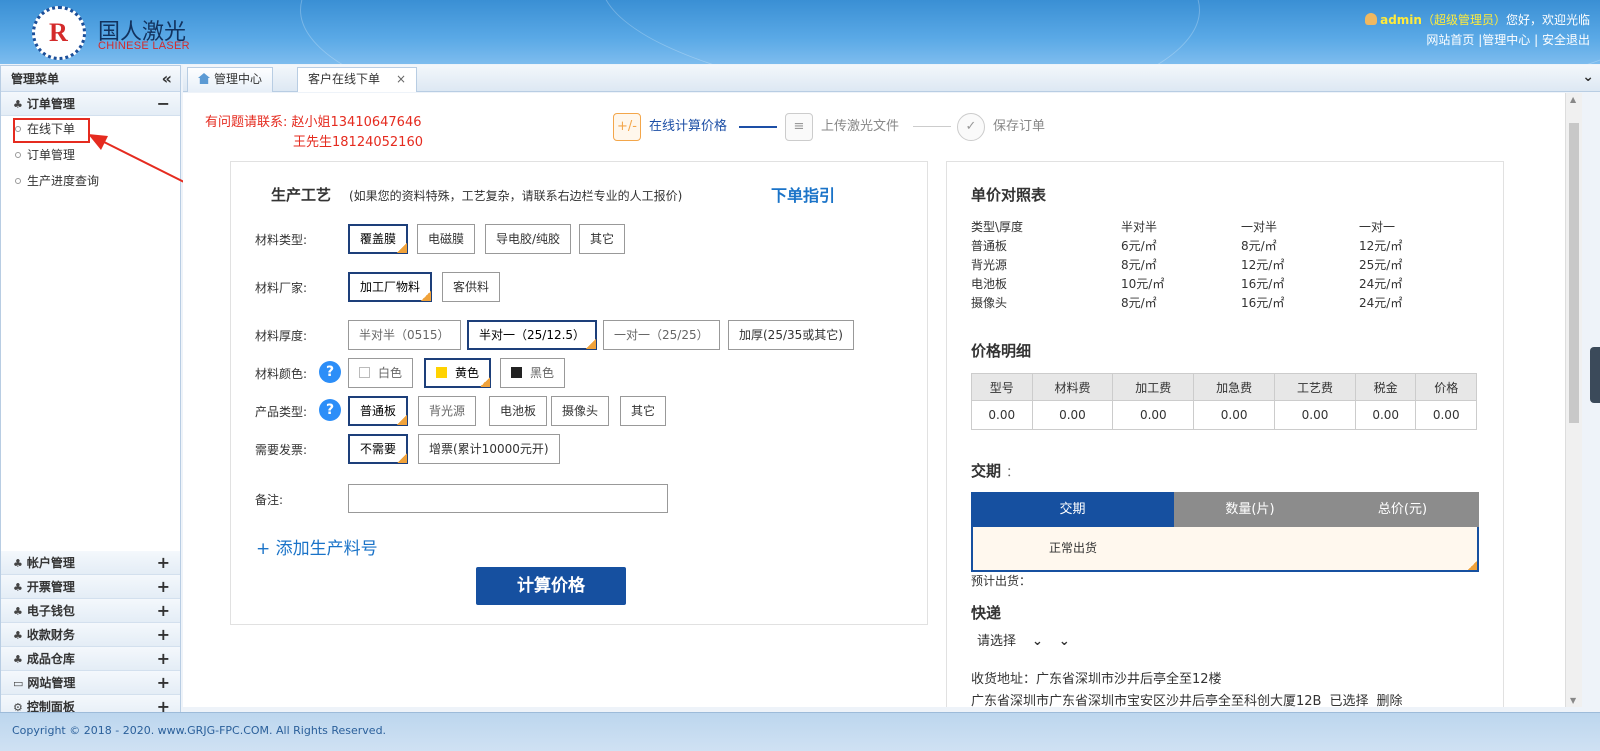 The image size is (1600, 751). What do you see at coordinates (1573, 700) in the screenshot?
I see `scroll-down-icon: ▼` at bounding box center [1573, 700].